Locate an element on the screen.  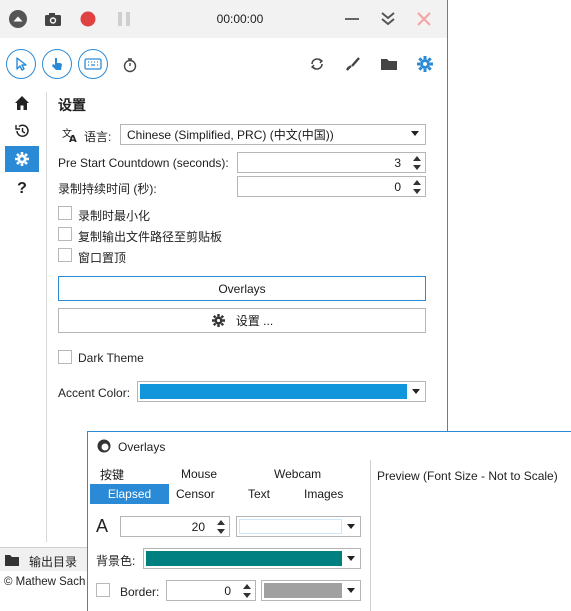
screenshot-button is located at coordinates (53, 19).